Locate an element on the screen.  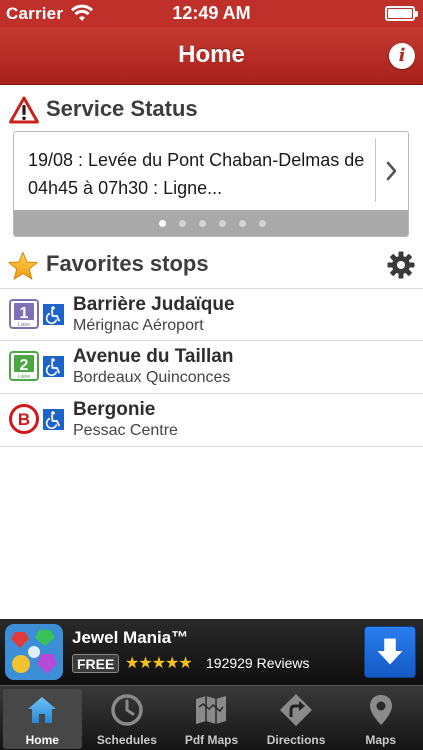
map-pin-icon is located at coordinates (380, 710).